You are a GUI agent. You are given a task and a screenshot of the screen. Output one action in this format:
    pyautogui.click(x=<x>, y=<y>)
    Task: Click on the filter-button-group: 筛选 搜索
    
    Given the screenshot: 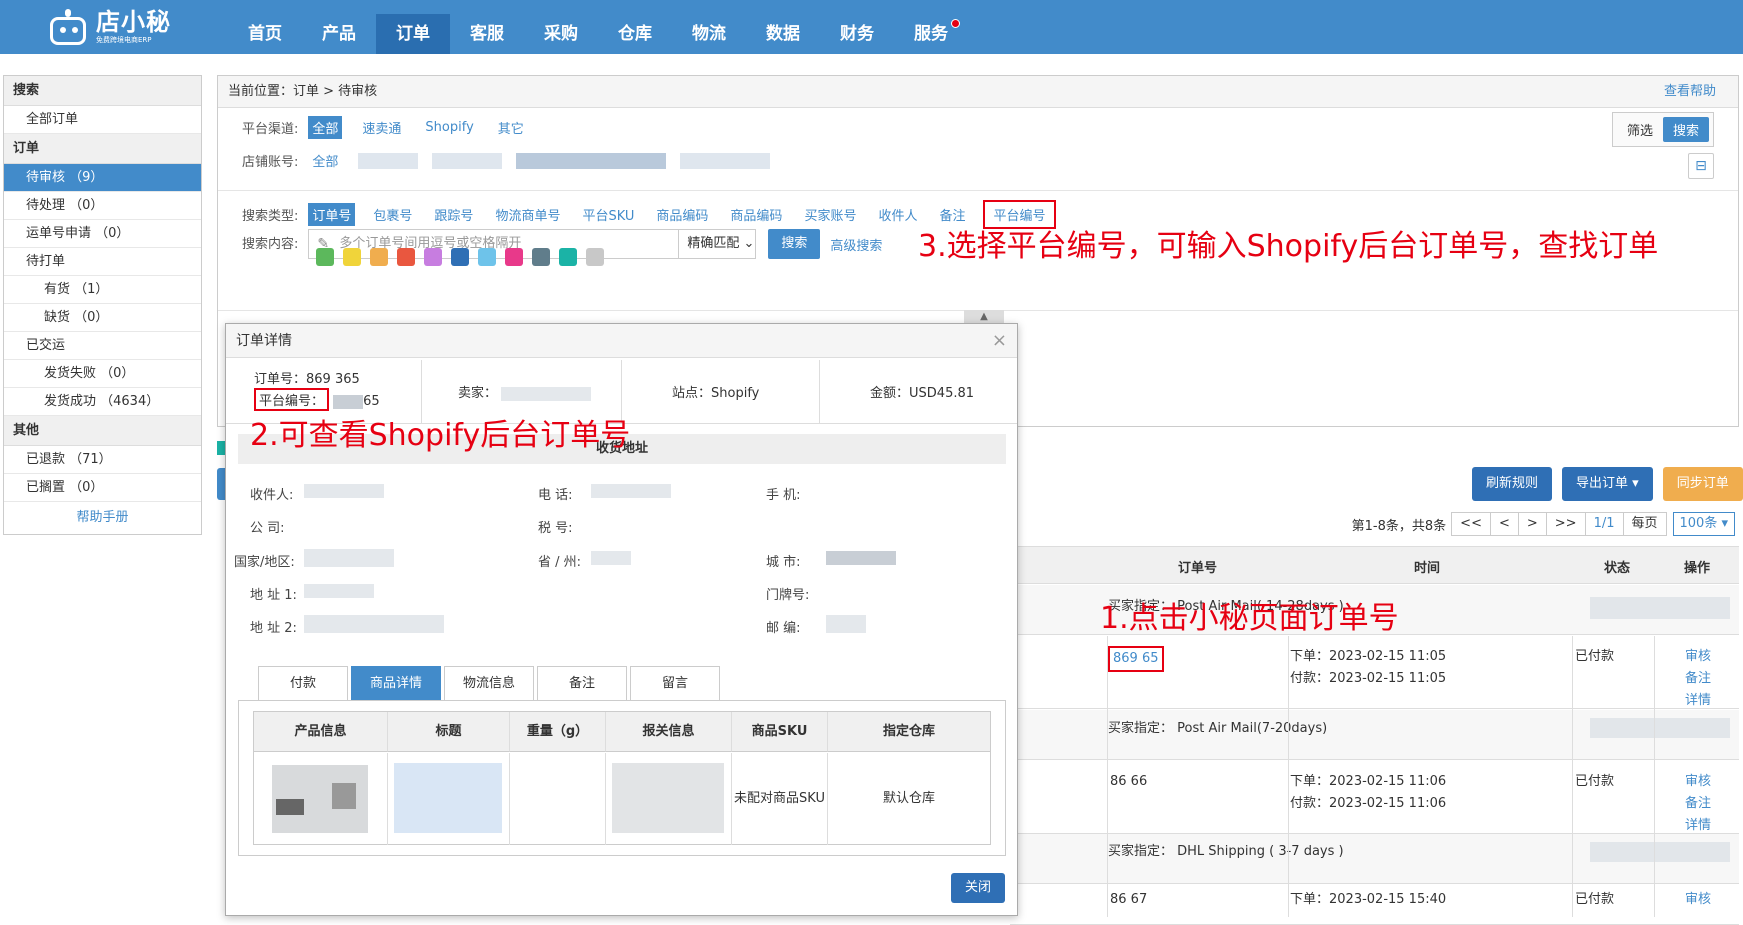 What is the action you would take?
    pyautogui.click(x=1662, y=129)
    